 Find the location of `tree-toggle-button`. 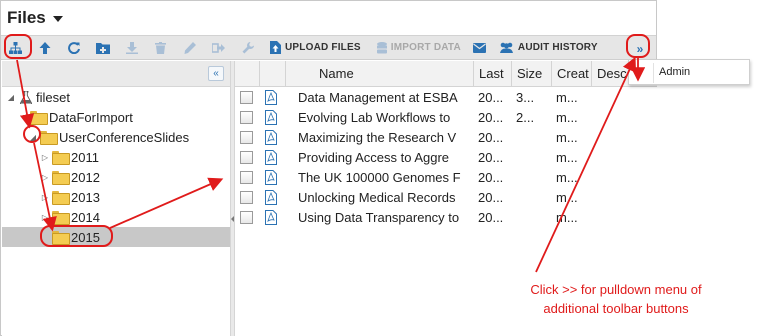

tree-toggle-button is located at coordinates (15, 47).